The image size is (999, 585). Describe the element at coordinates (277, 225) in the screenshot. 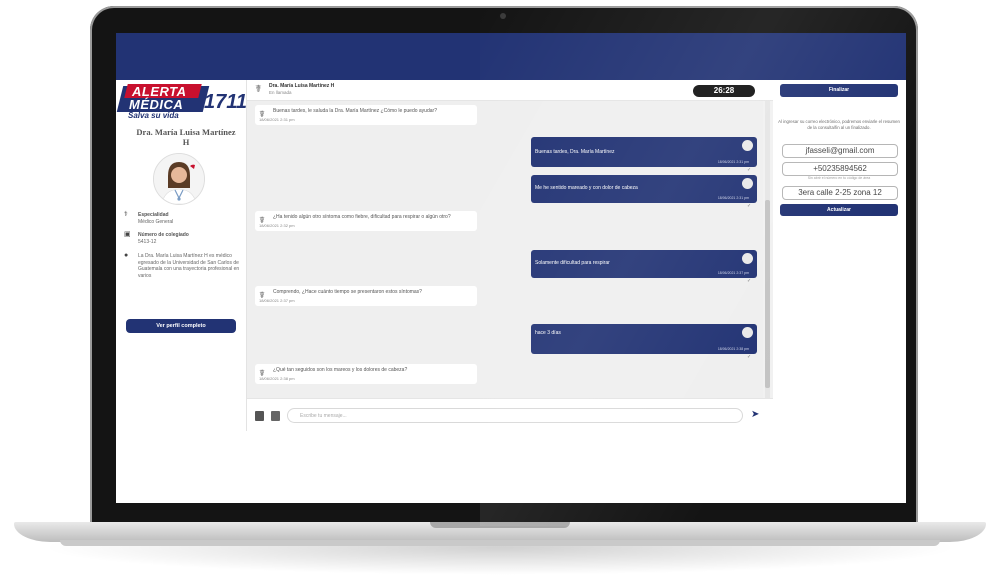

I see `message-time: 18/06/2021 2:32 pm` at that location.